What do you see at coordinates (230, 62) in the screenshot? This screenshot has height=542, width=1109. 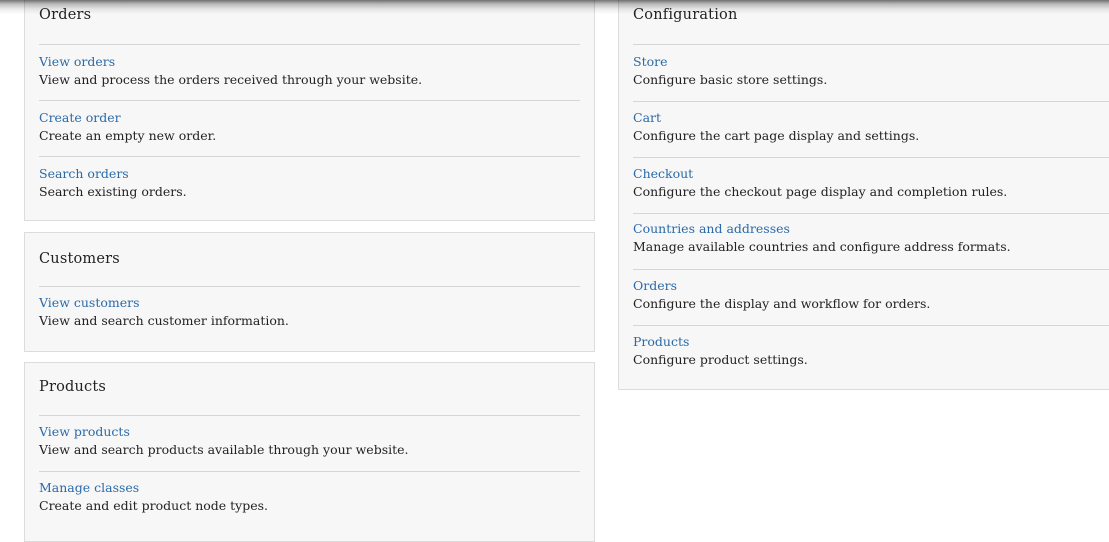 I see `view-orders-link: View orders` at bounding box center [230, 62].